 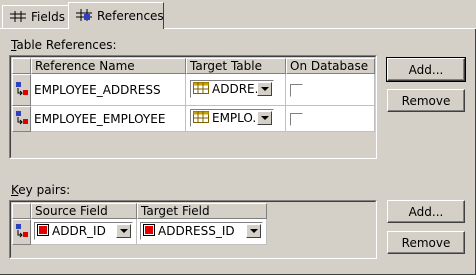 I want to click on remove-reference-button: Remove, so click(x=426, y=100).